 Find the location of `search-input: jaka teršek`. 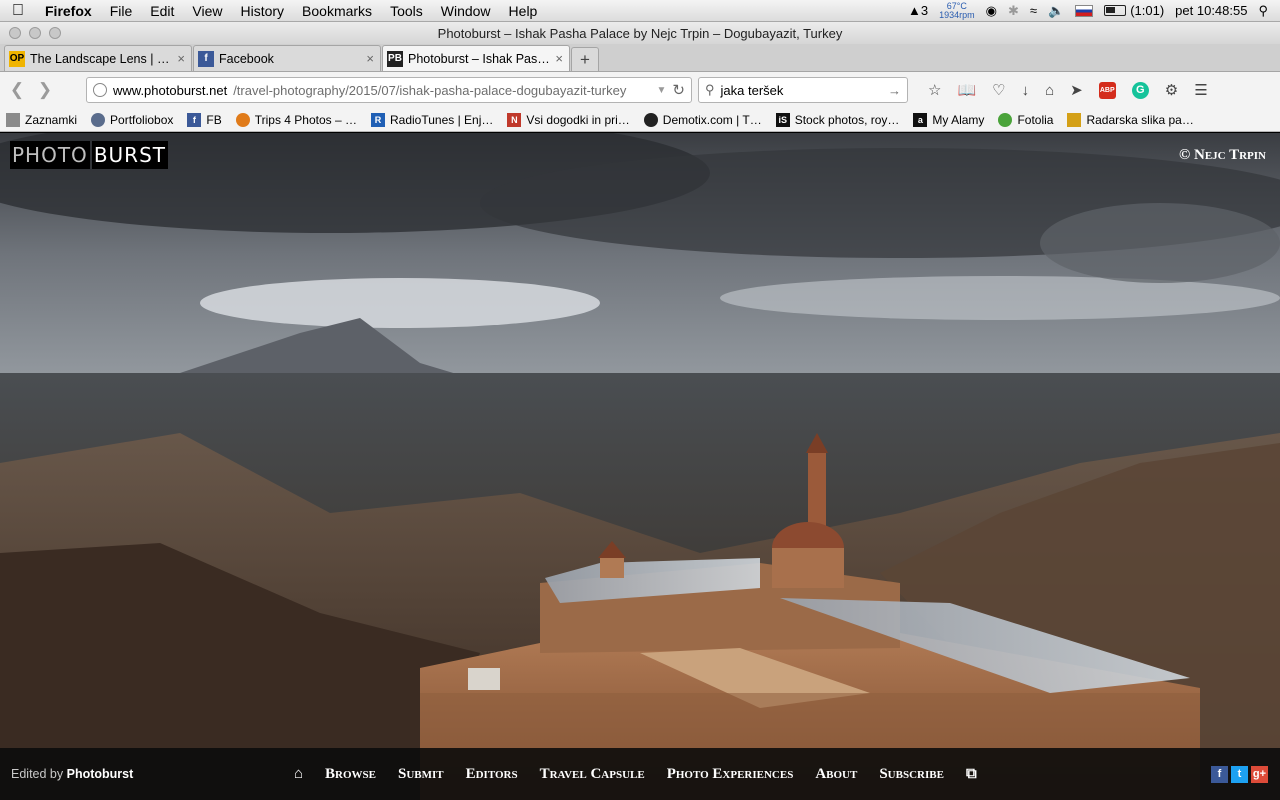

search-input: jaka teršek is located at coordinates (801, 90).